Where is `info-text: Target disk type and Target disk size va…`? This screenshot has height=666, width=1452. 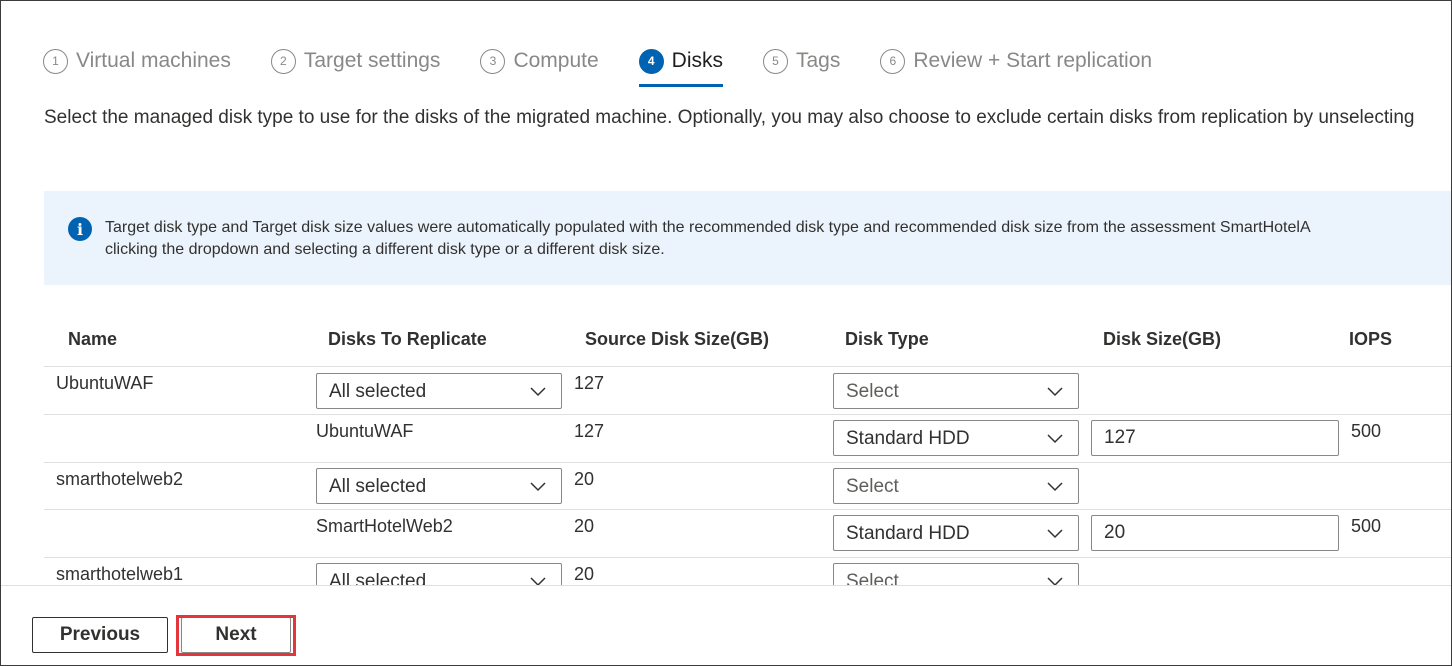
info-text: Target disk type and Target disk size va… is located at coordinates (708, 239).